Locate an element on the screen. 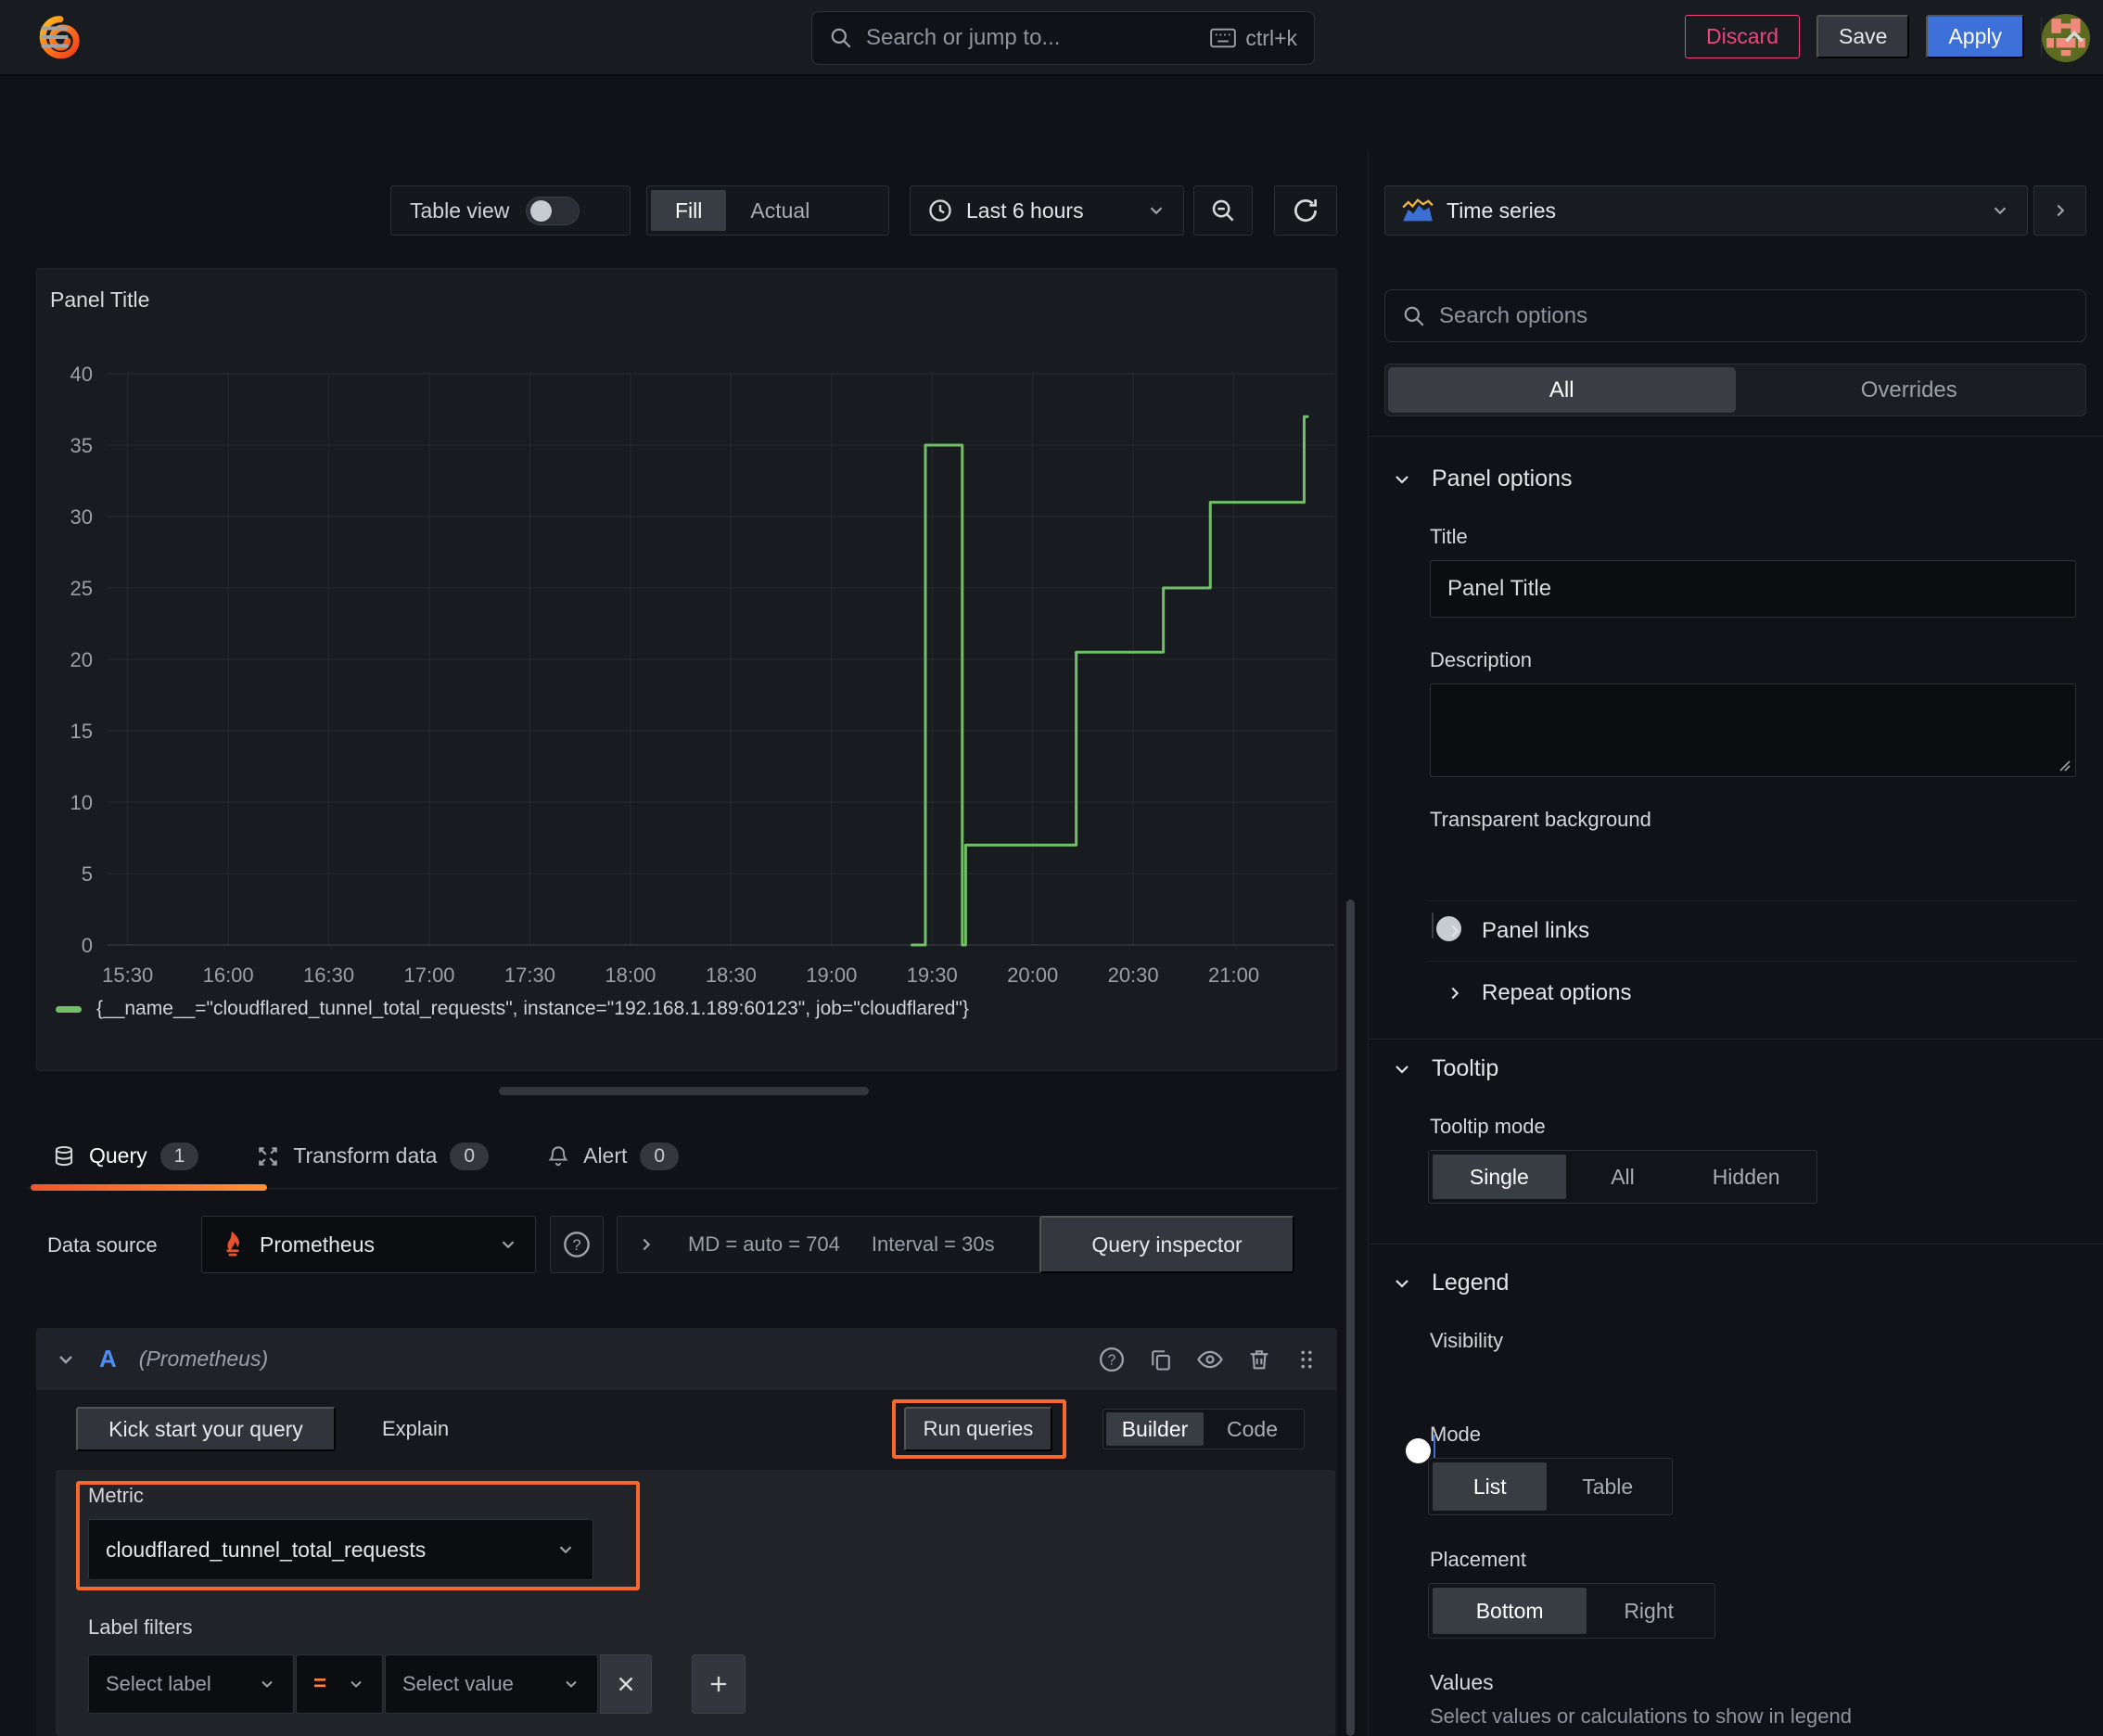 This screenshot has width=2103, height=1736. apply-button: Apply is located at coordinates (1975, 36).